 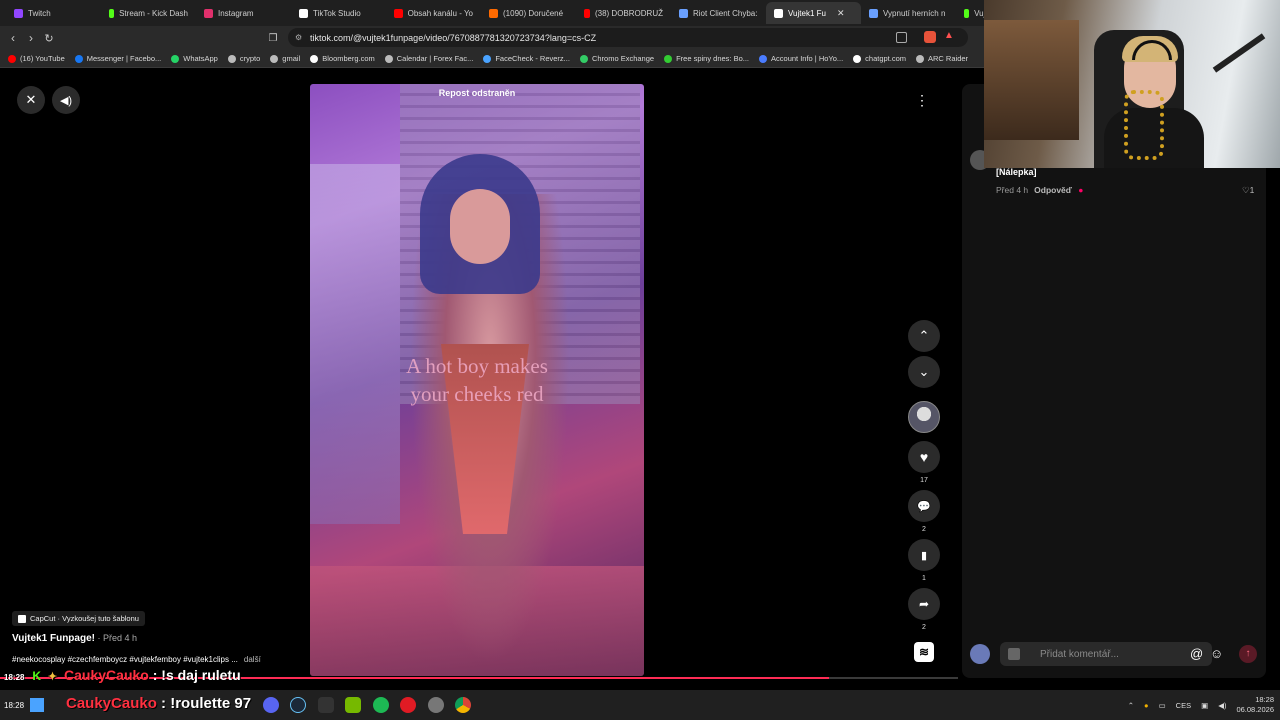 I want to click on browser-tab: Stream - Kick Dash, so click(x=148, y=13).